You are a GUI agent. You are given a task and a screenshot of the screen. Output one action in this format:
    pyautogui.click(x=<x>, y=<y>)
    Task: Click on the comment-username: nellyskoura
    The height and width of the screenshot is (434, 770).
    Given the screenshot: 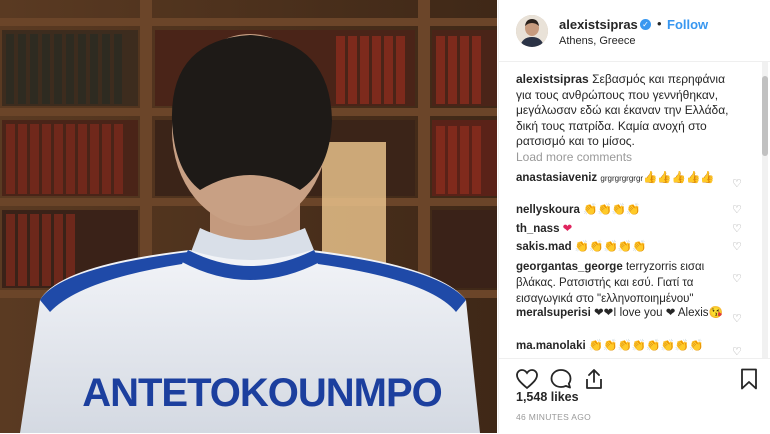 What is the action you would take?
    pyautogui.click(x=548, y=210)
    